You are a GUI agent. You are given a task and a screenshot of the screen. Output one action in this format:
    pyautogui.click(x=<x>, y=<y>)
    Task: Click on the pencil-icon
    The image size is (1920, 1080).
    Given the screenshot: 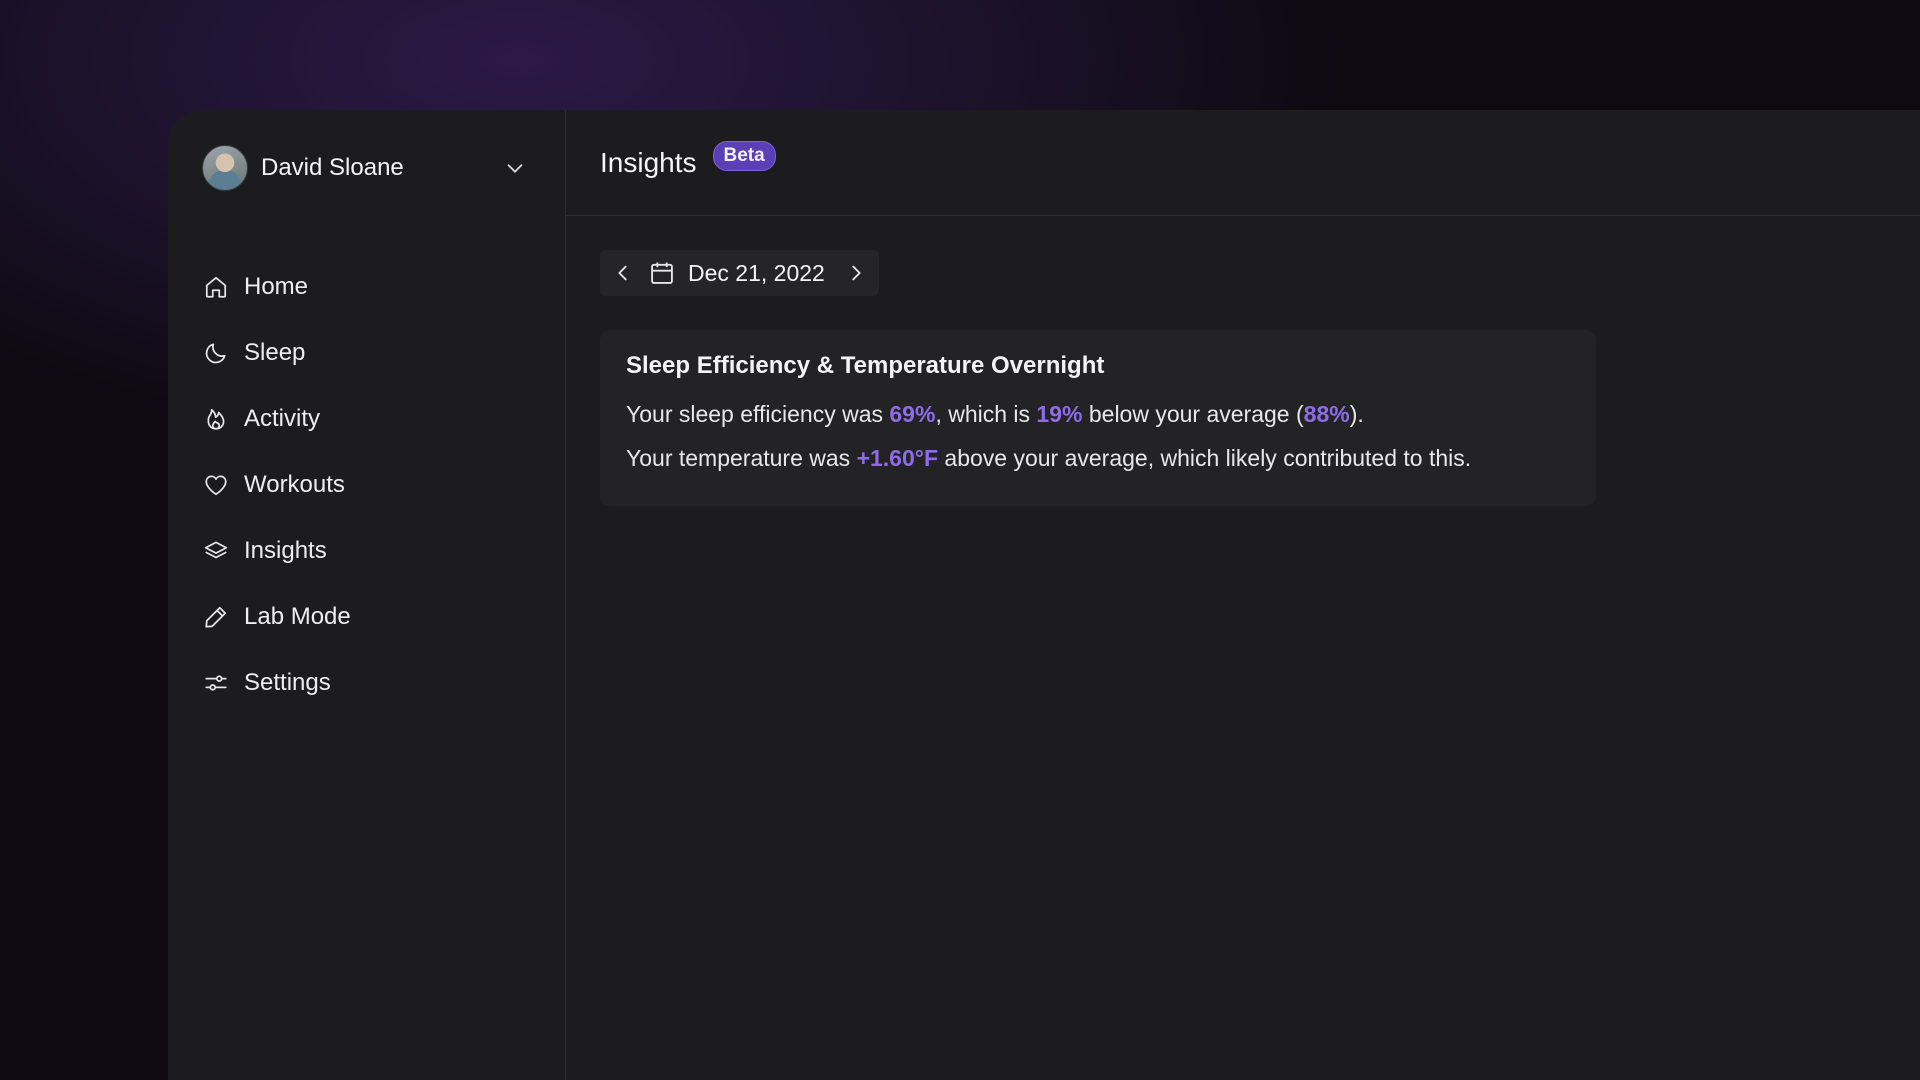 What is the action you would take?
    pyautogui.click(x=216, y=617)
    